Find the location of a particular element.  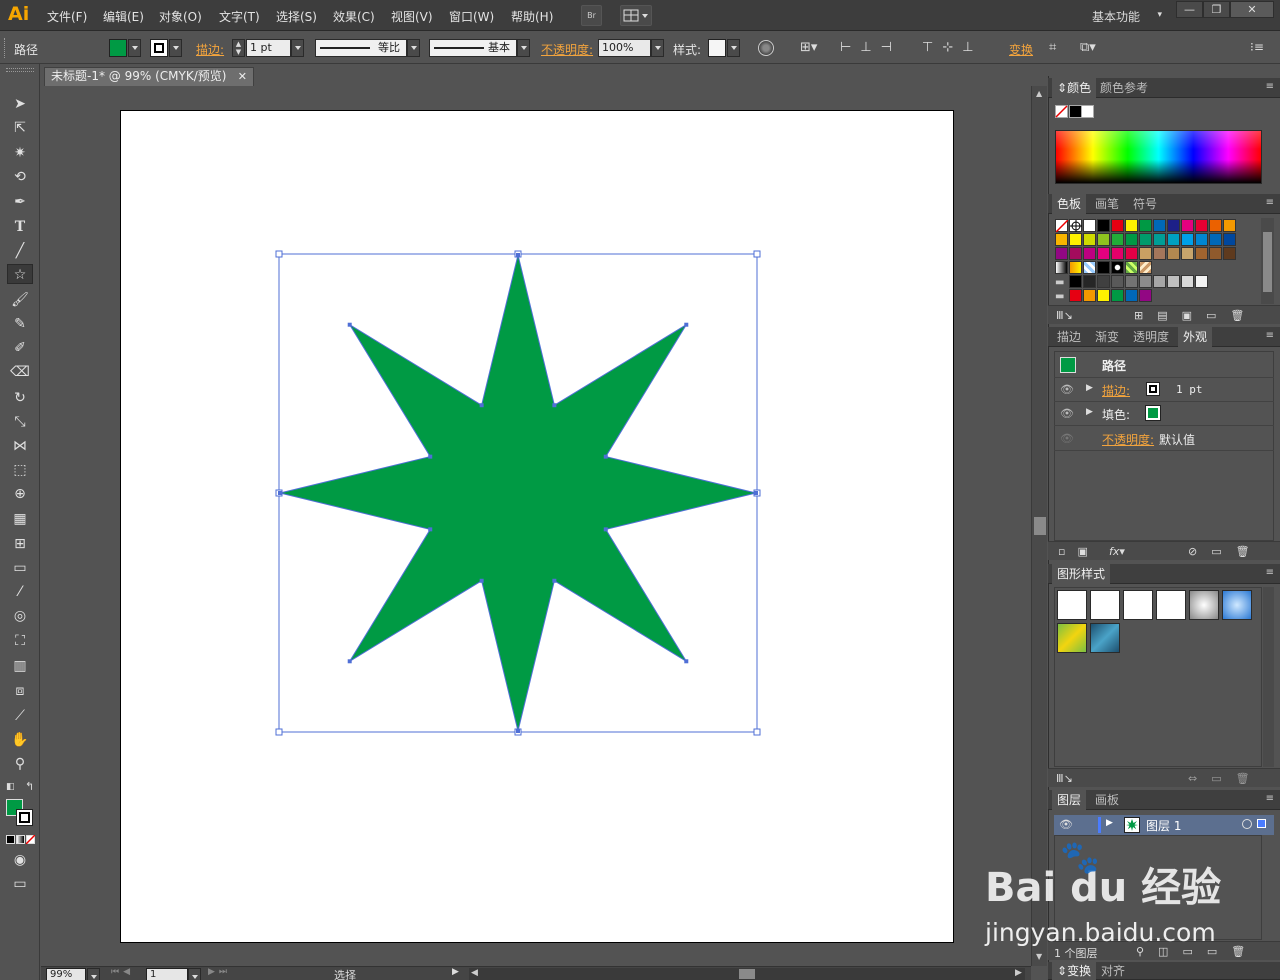

artboard-nav-prev: ⏮◀ is located at coordinates (122, 972).